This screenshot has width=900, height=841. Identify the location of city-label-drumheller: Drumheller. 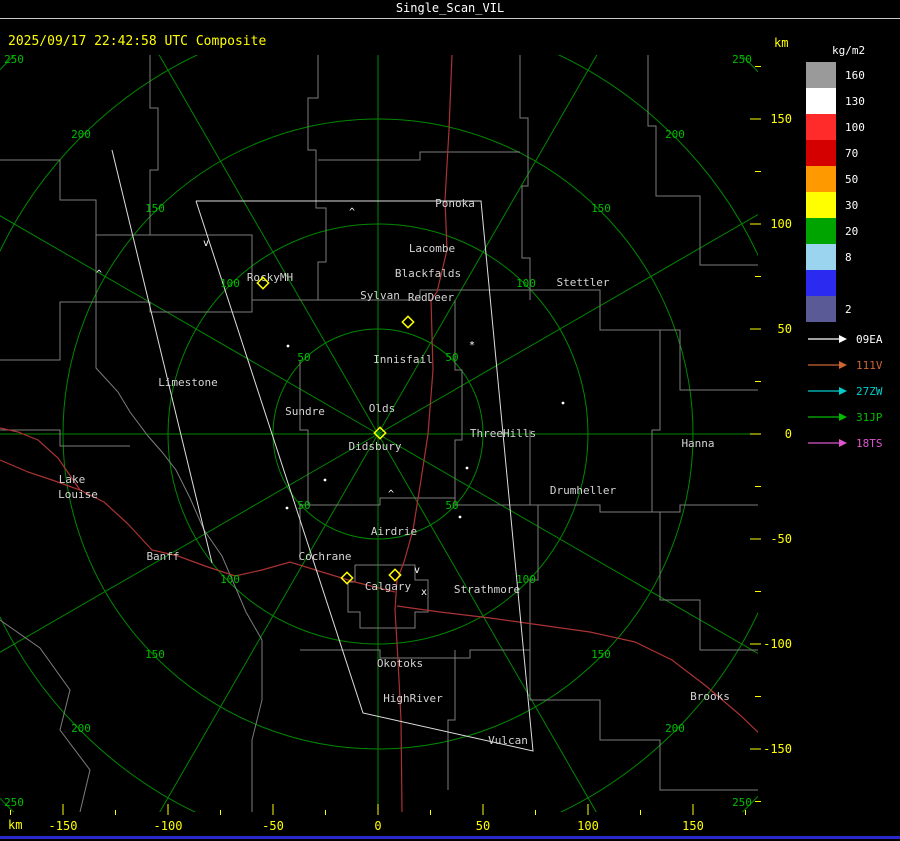
(583, 490).